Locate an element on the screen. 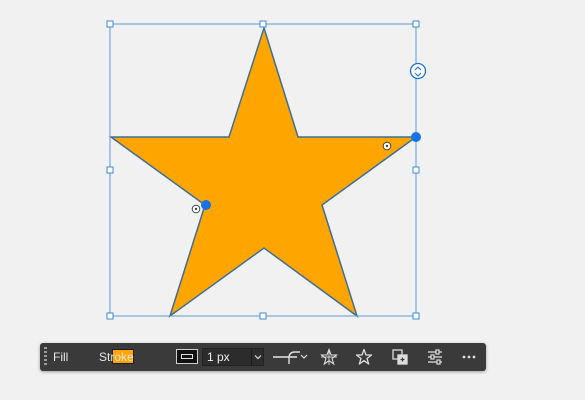 The height and width of the screenshot is (400, 585). handle-top-left is located at coordinates (110, 24).